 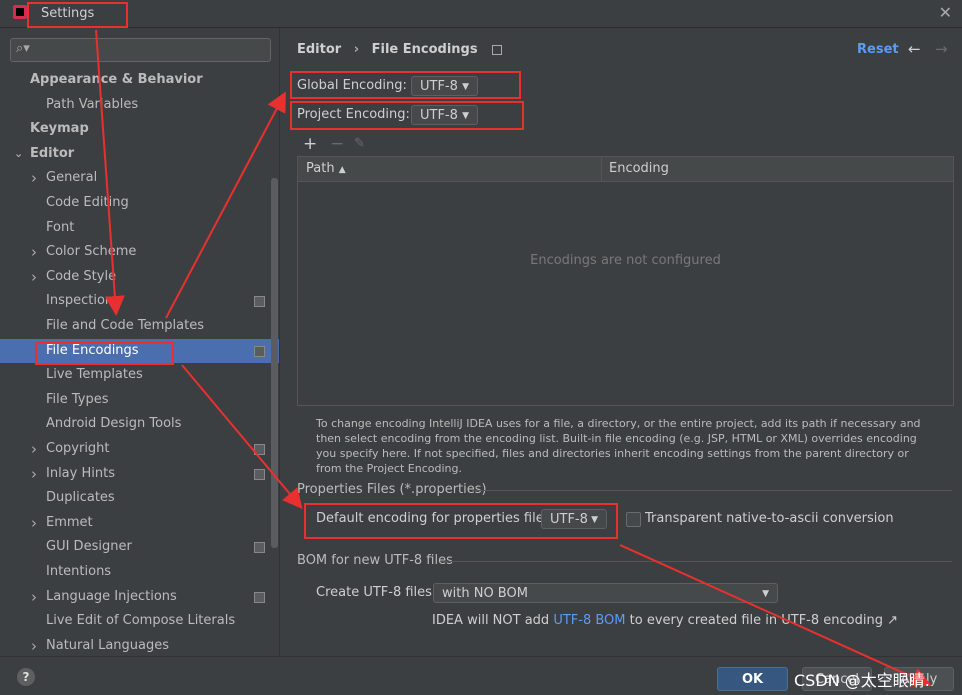 What do you see at coordinates (862, 680) in the screenshot?
I see `csdn-watermark: CSDN @太空眼睛.` at bounding box center [862, 680].